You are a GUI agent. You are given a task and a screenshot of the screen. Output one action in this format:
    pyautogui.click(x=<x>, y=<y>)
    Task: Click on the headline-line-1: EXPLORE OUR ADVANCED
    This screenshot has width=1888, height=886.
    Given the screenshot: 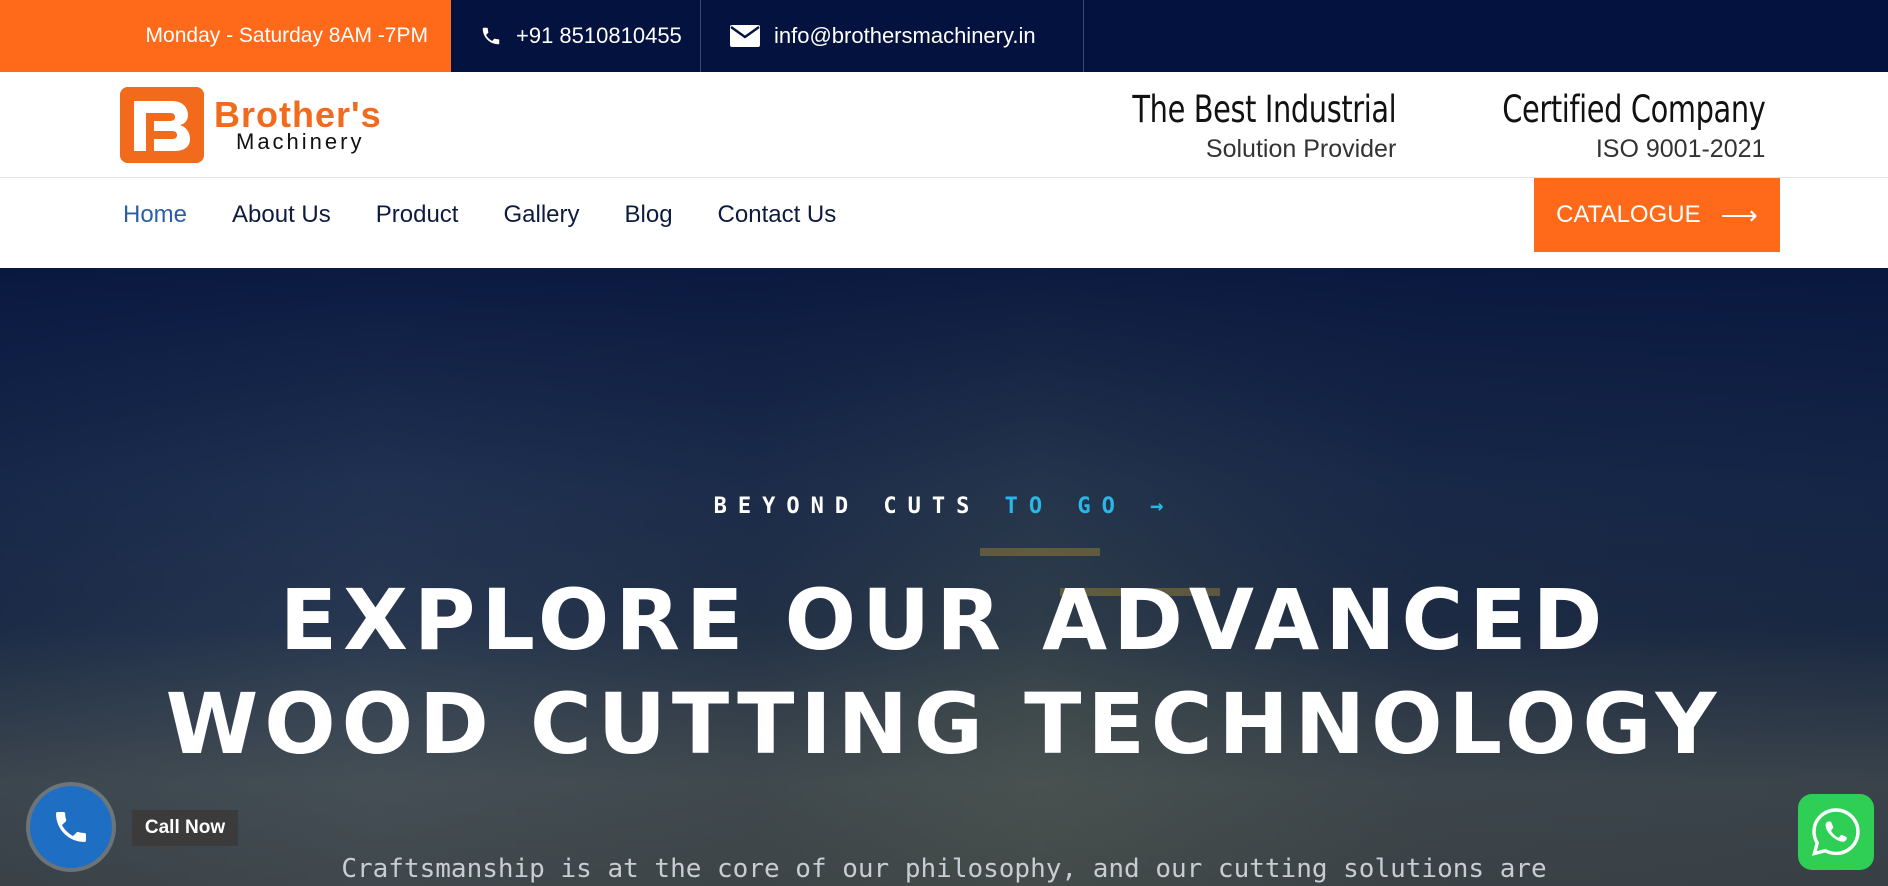 What is the action you would take?
    pyautogui.click(x=944, y=620)
    